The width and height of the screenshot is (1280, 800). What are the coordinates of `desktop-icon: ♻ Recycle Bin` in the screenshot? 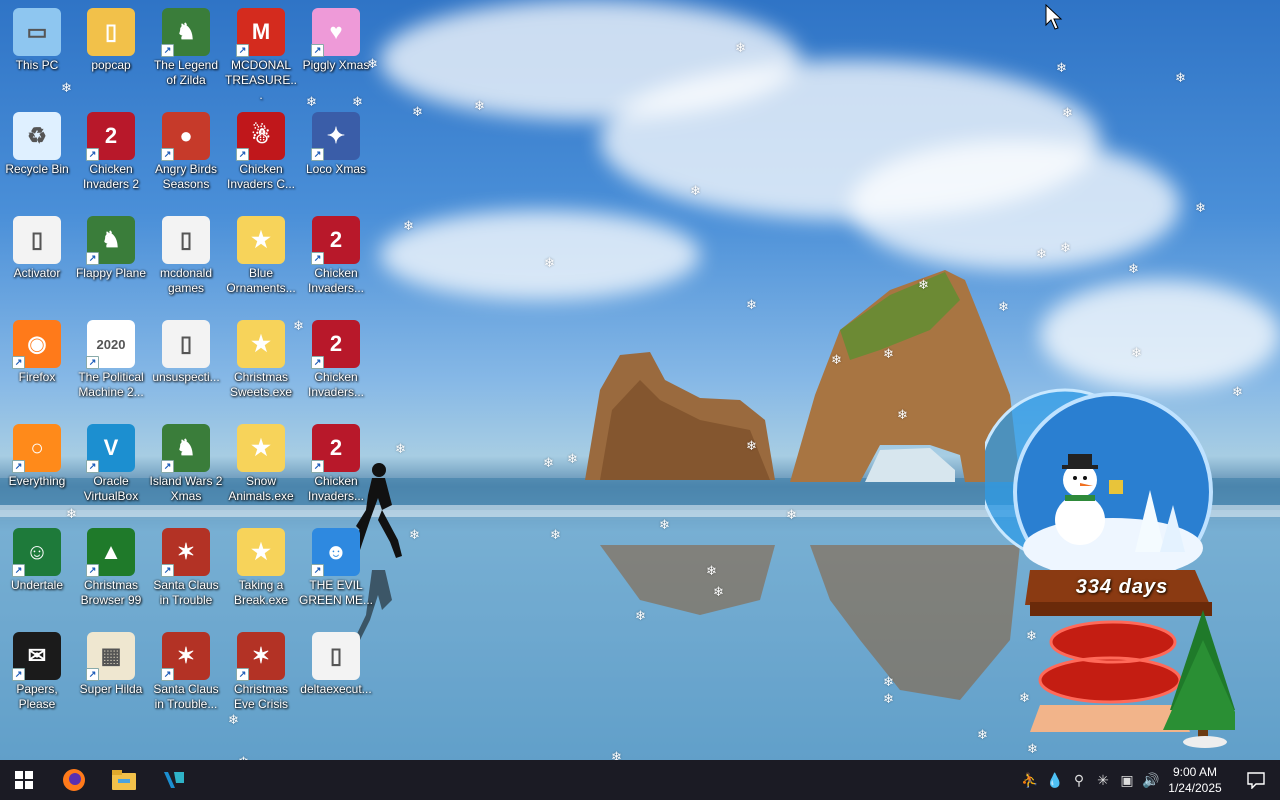 It's located at (37, 158).